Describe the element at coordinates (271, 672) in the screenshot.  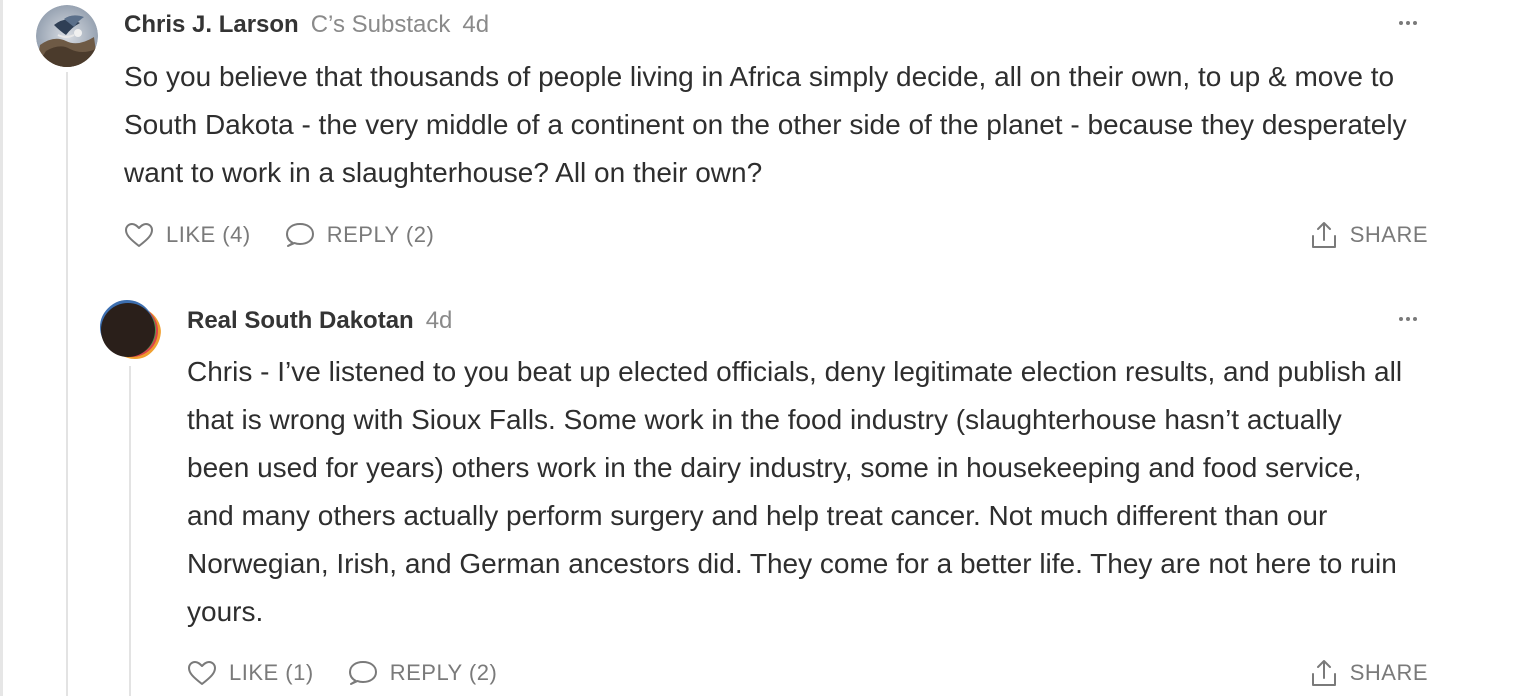
I see `like-label: LIKE (1)` at that location.